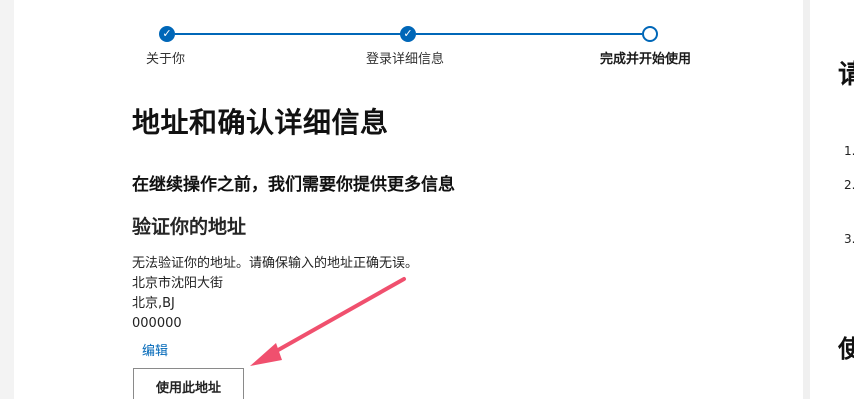  What do you see at coordinates (832, 199) in the screenshot?
I see `side-info-panel: 请 1. 2. 3. 使` at bounding box center [832, 199].